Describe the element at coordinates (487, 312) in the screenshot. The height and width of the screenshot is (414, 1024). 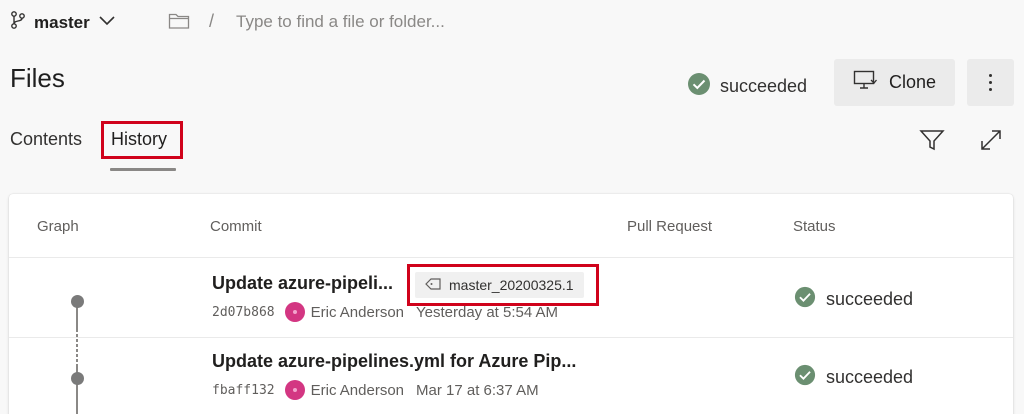
I see `commit-date: Yesterday at 5:54 AM` at that location.